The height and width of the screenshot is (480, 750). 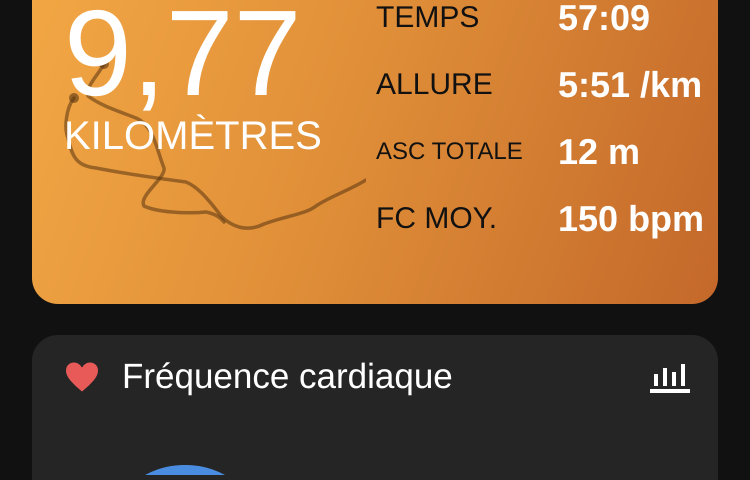 I want to click on stat-label: ALLURE, so click(x=435, y=85).